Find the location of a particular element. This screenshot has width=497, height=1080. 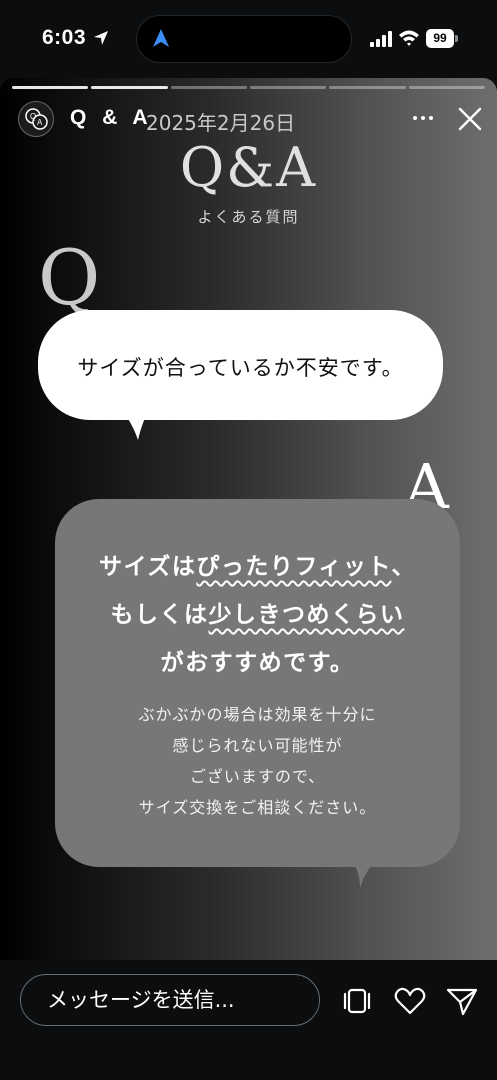

svg-text: A is located at coordinates (40, 122).